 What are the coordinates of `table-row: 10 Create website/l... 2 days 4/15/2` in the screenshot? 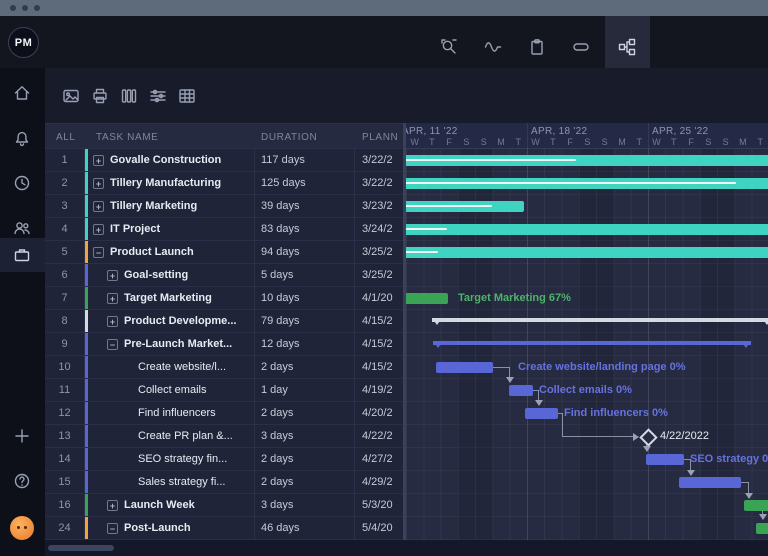 It's located at (225, 367).